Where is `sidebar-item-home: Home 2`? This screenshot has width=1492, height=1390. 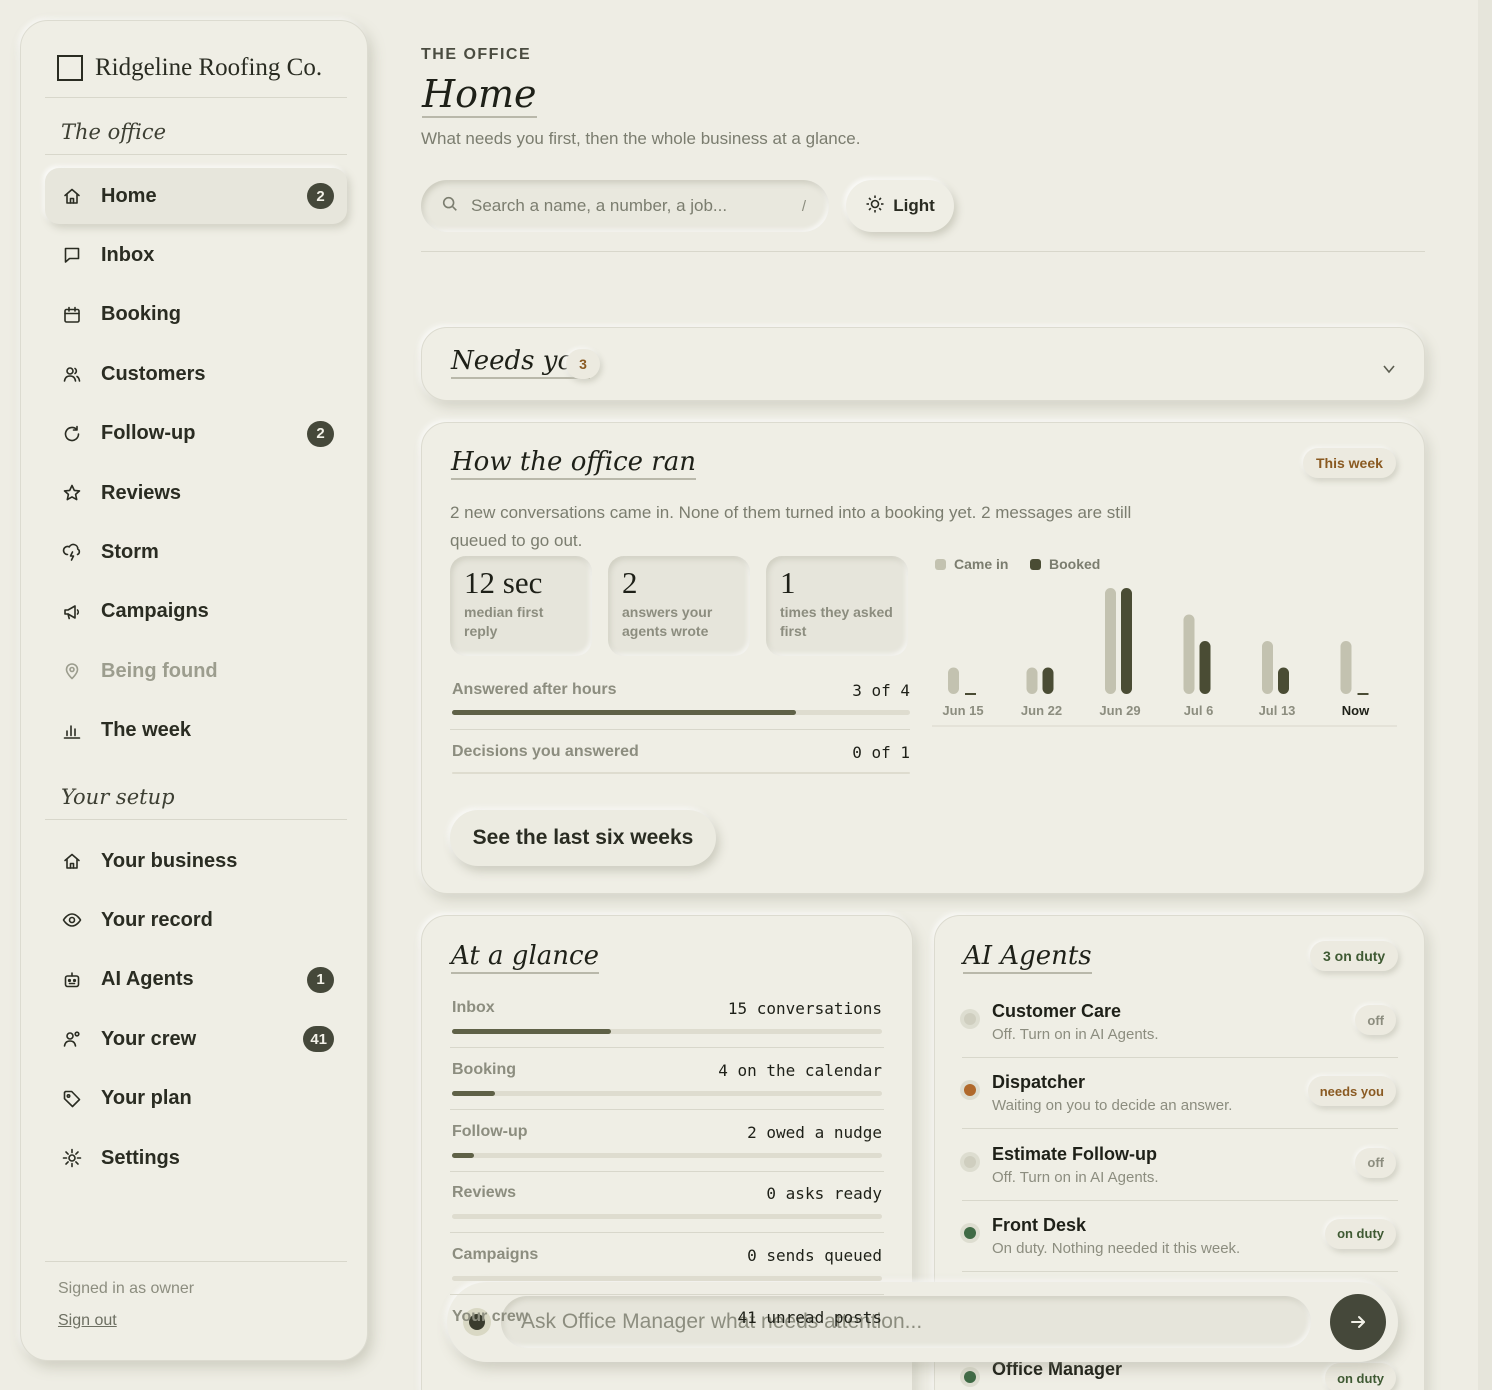
sidebar-item-home: Home 2 is located at coordinates (196, 196).